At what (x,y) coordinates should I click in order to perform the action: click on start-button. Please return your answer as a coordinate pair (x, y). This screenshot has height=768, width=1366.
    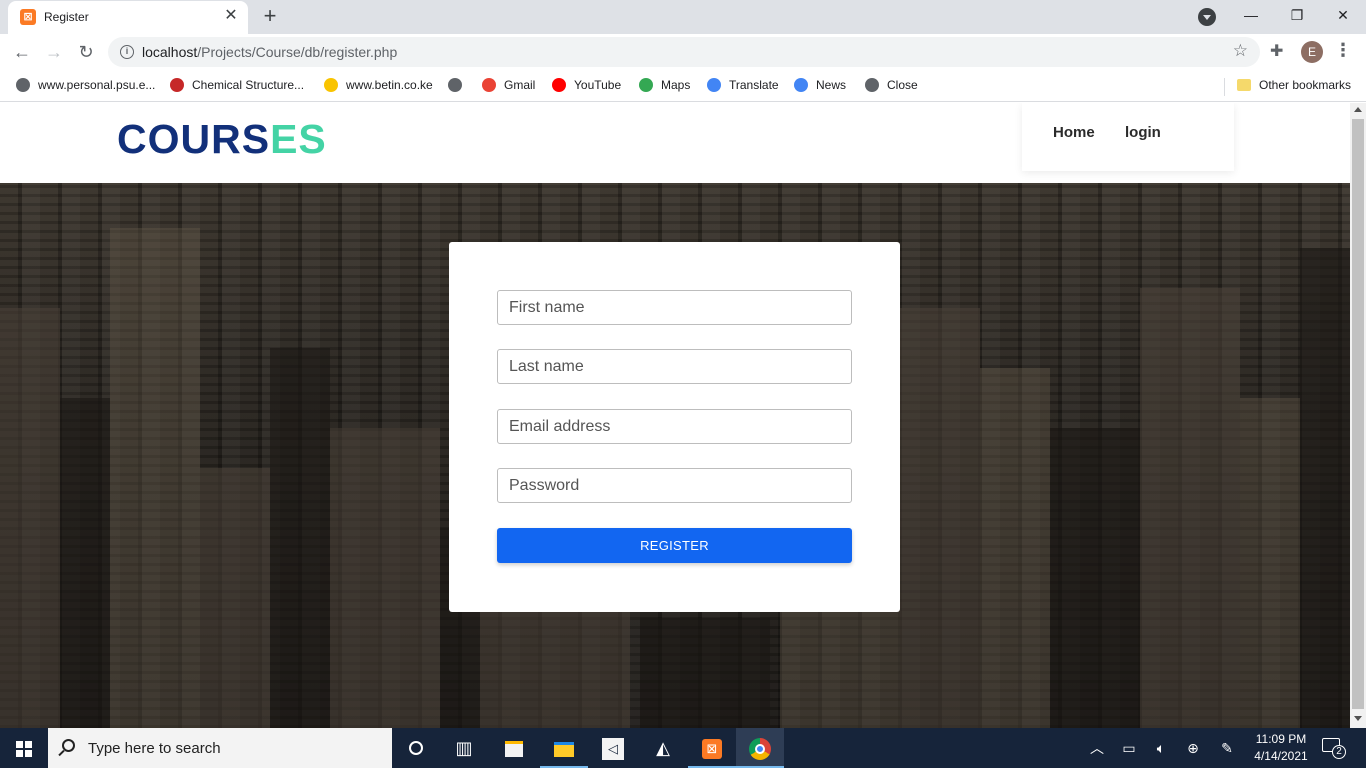
    Looking at the image, I should click on (24, 748).